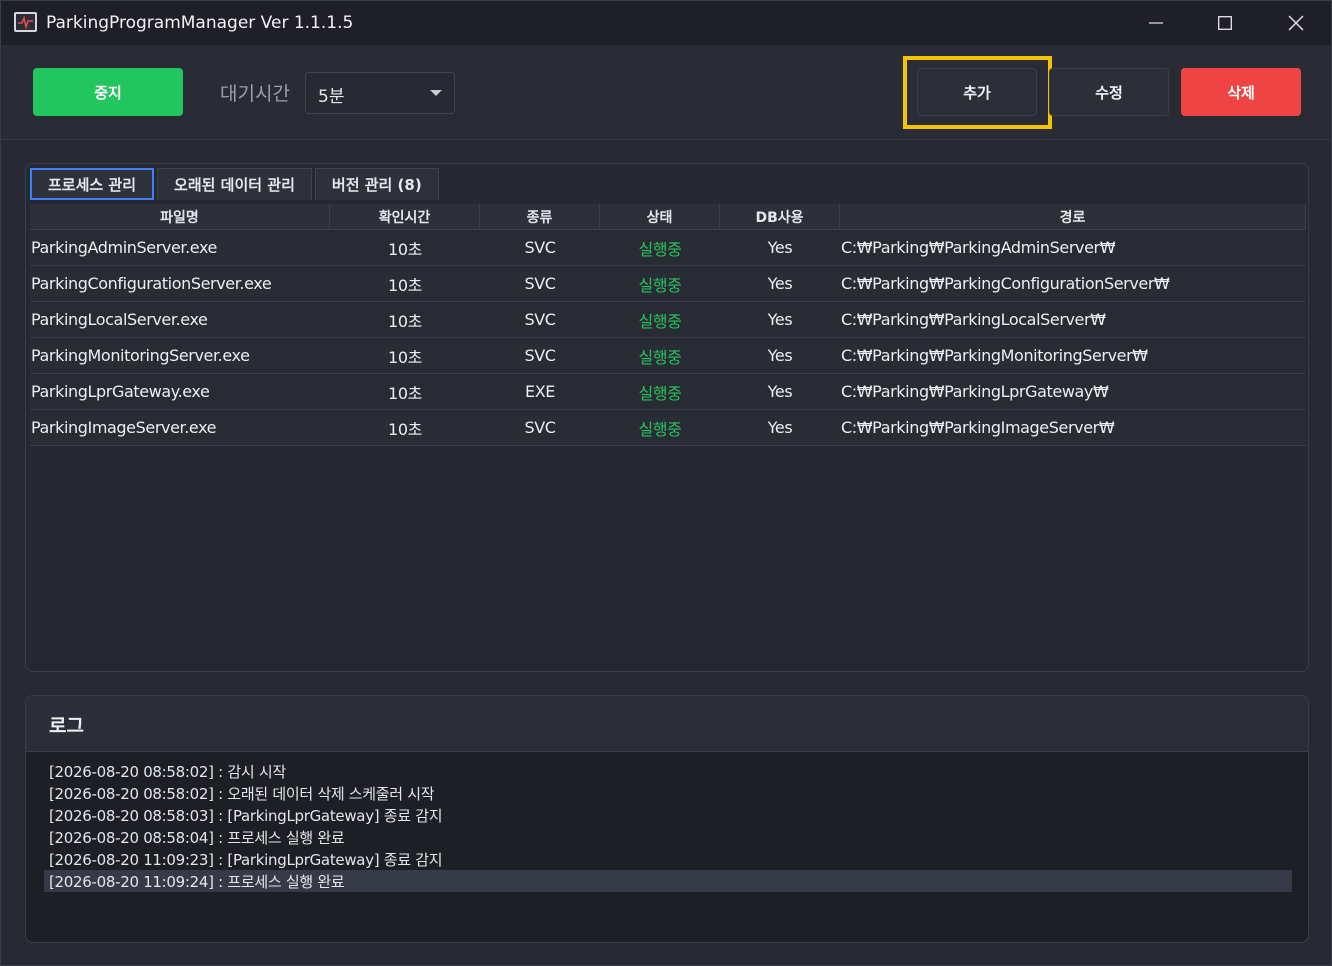 The width and height of the screenshot is (1332, 966). Describe the element at coordinates (119, 319) in the screenshot. I see `cell-file: ParkingLocalServer.exe` at that location.